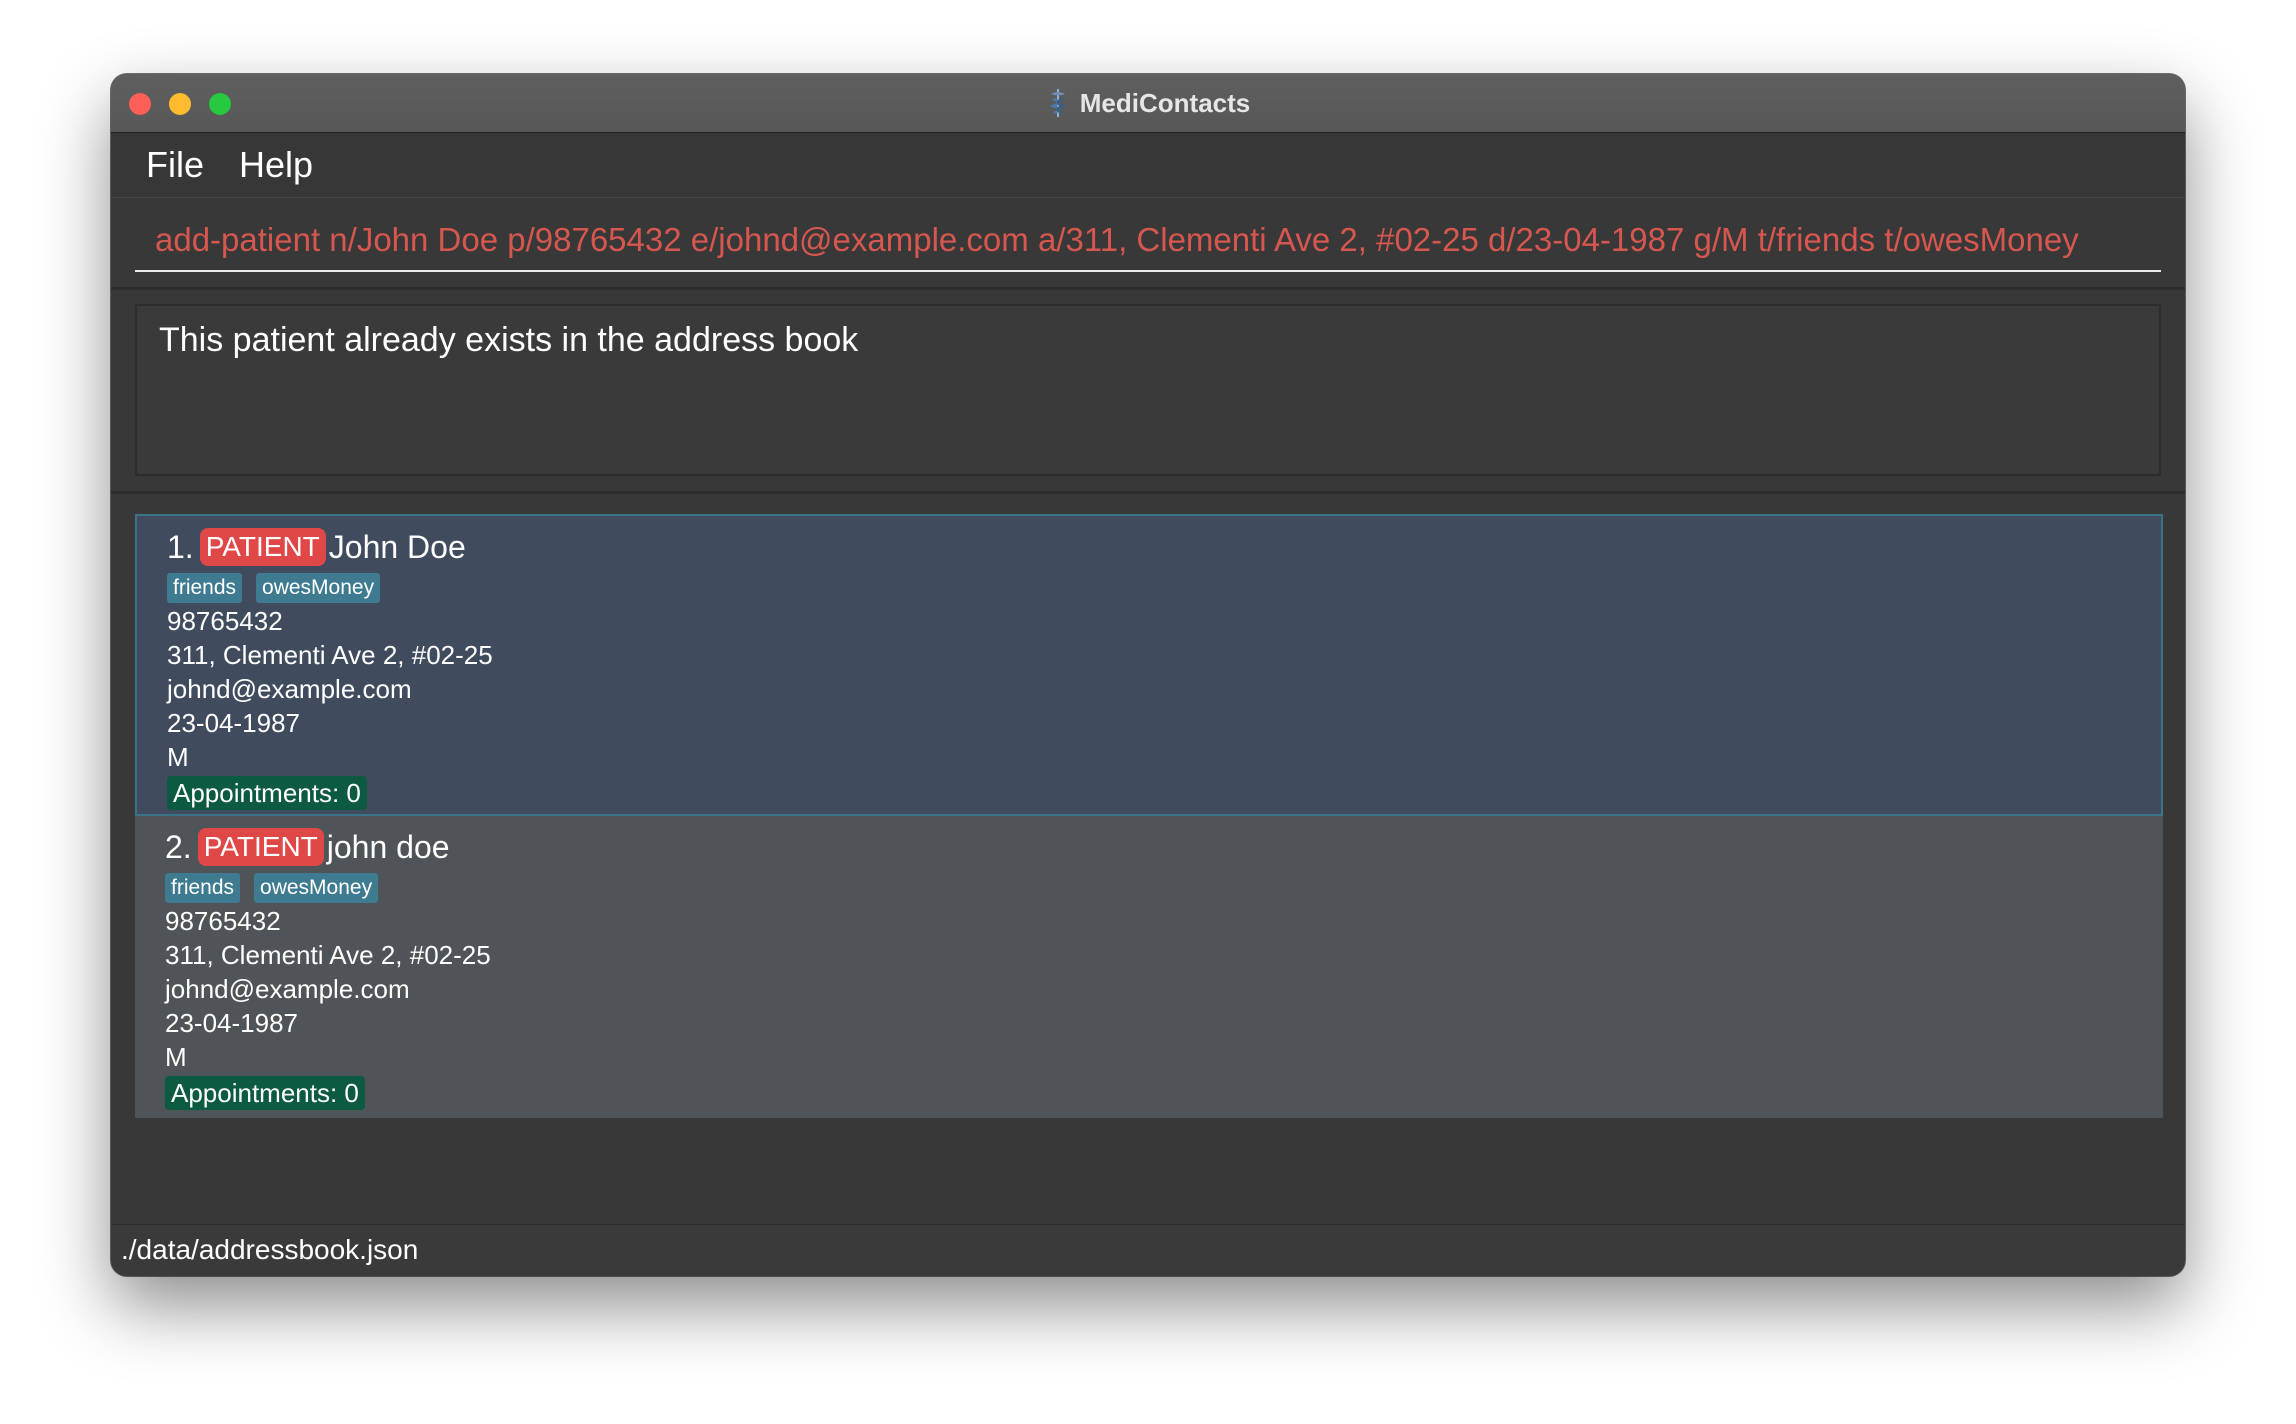  I want to click on patient-index: 2., so click(178, 846).